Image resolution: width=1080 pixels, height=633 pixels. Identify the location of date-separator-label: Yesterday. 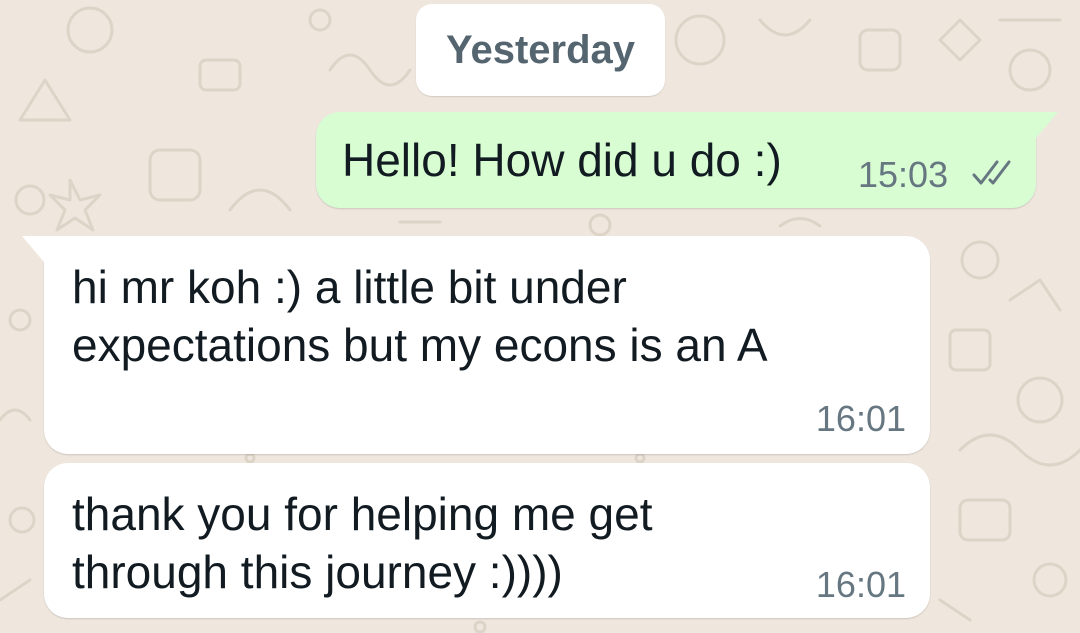
(540, 49).